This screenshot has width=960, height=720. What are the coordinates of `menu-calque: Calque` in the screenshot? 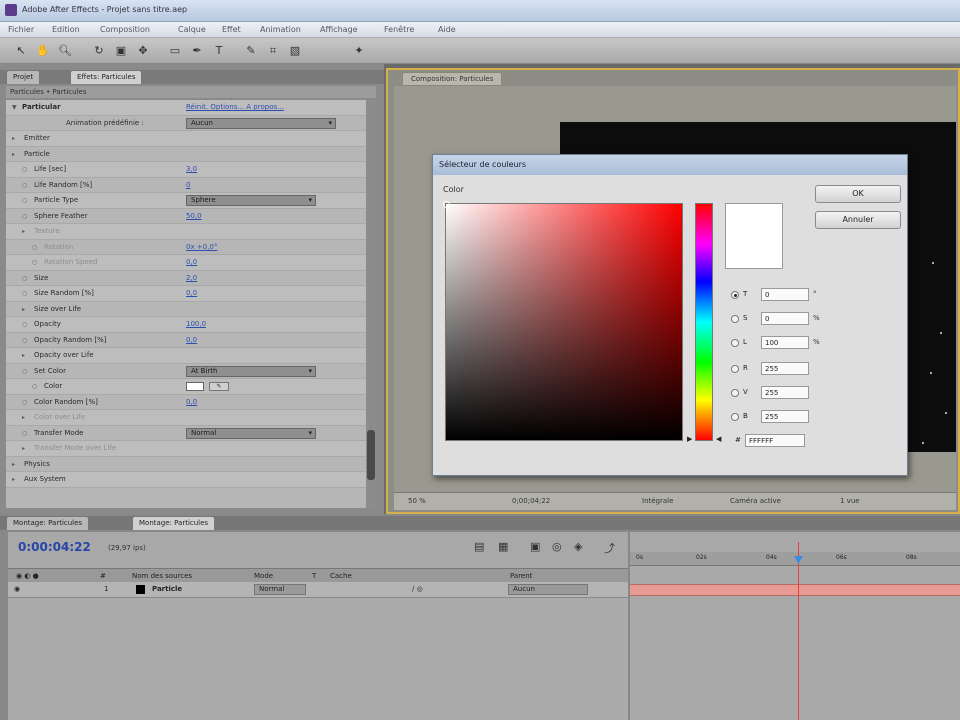 It's located at (192, 29).